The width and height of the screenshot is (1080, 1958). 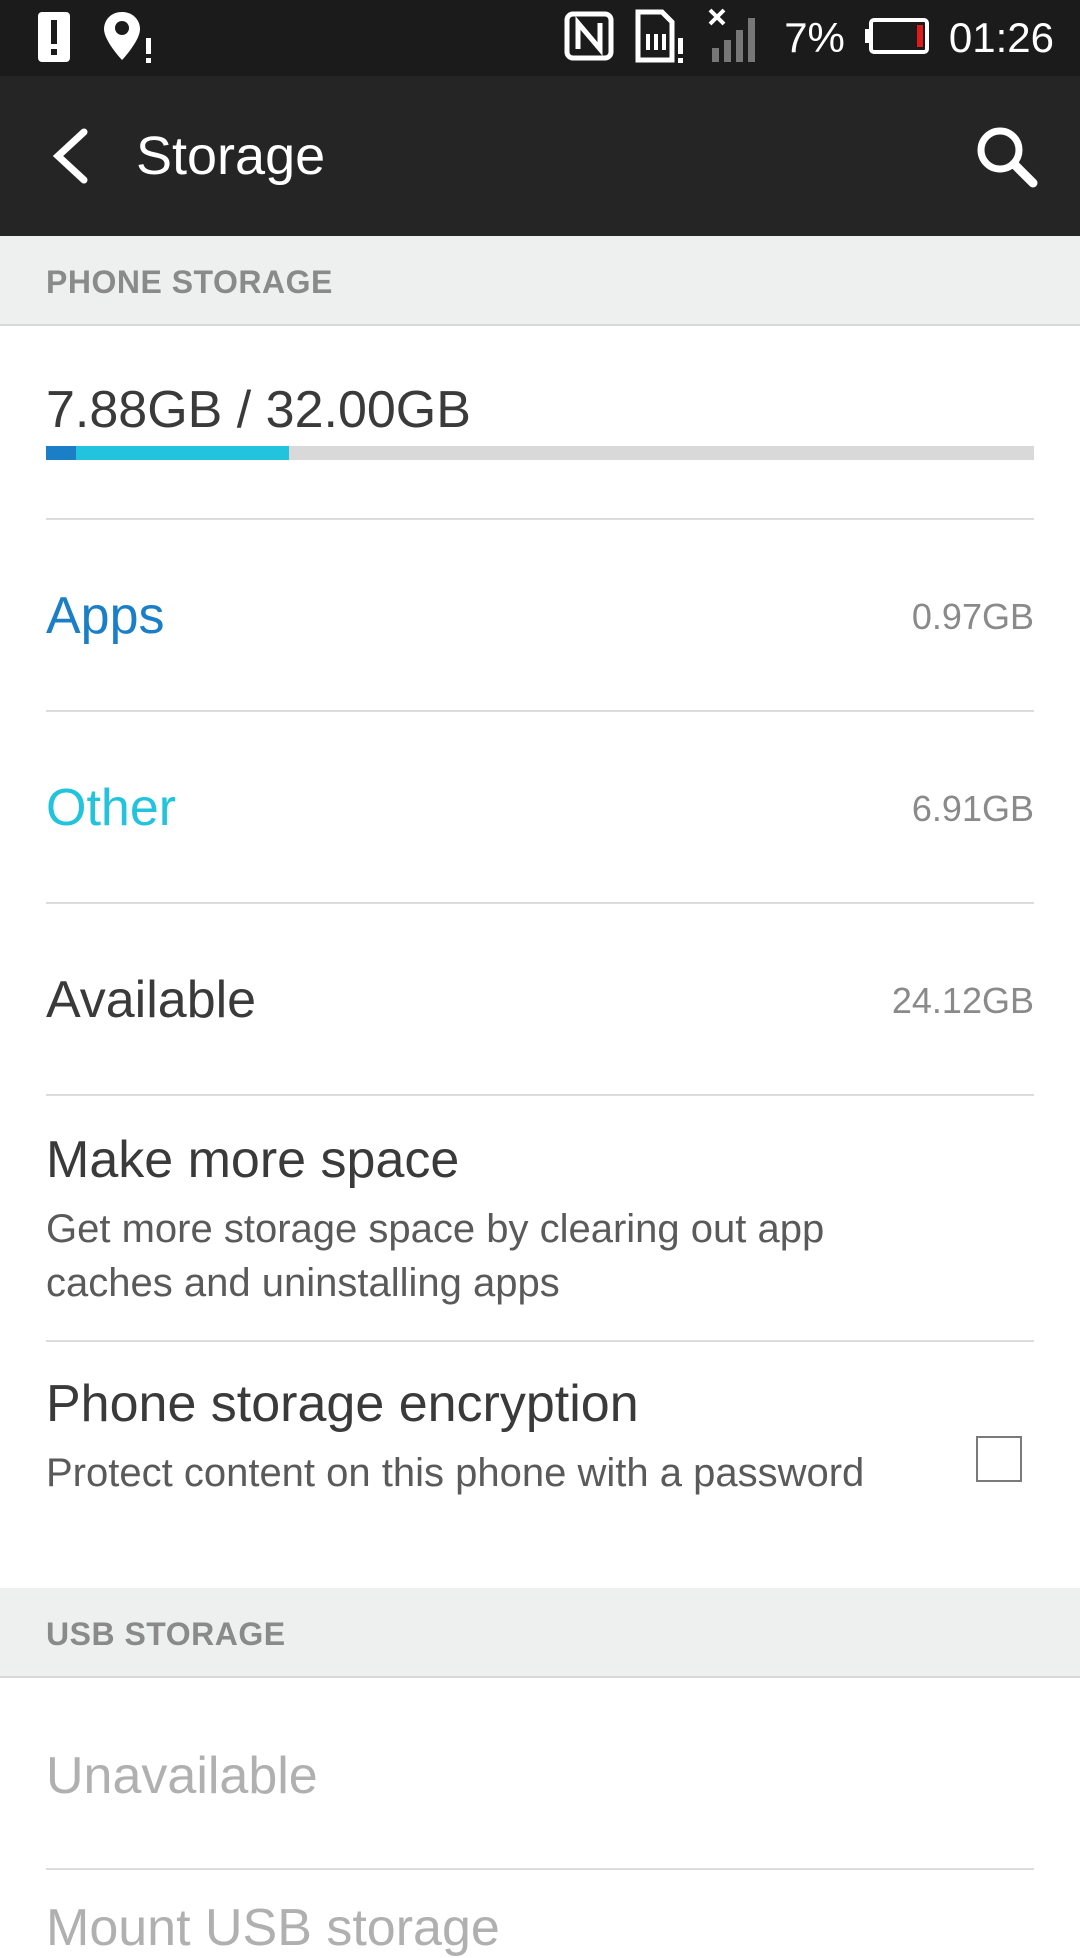 I want to click on search-icon, so click(x=1007, y=157).